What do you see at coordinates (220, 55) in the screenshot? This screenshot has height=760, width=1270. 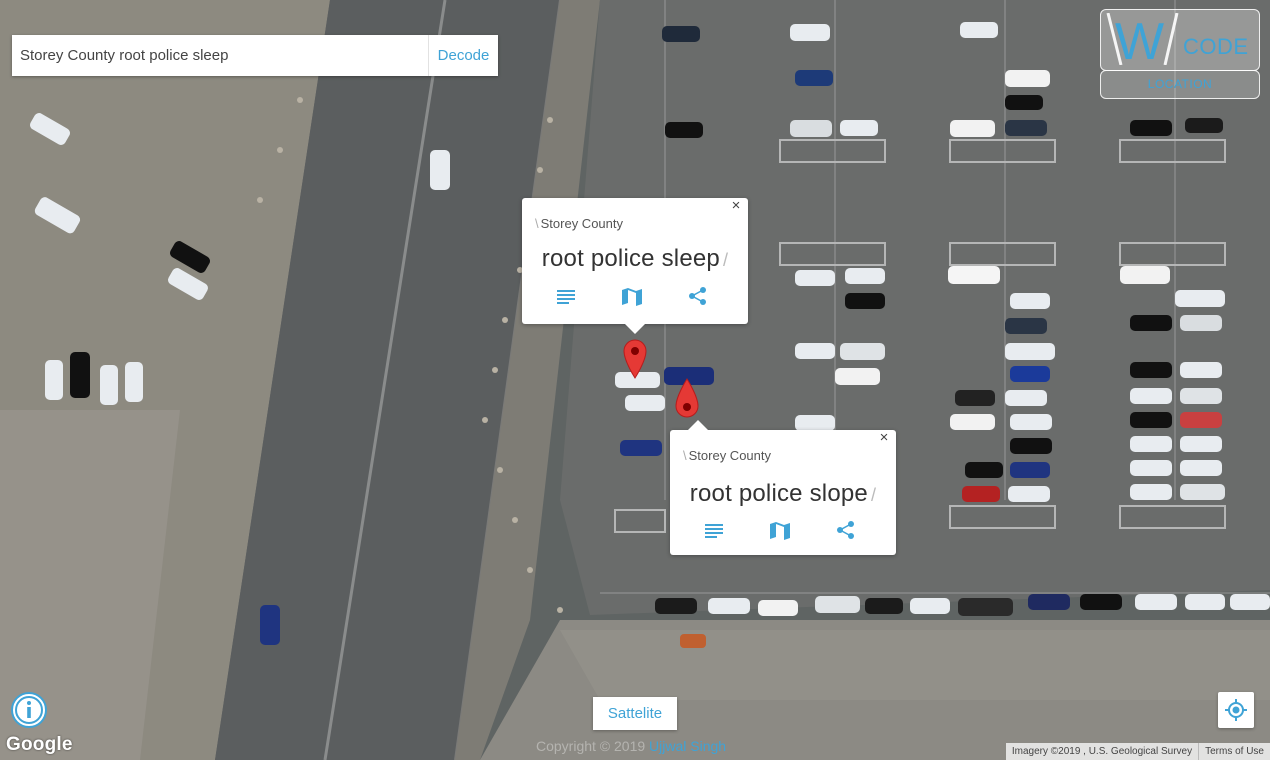 I see `search-input` at bounding box center [220, 55].